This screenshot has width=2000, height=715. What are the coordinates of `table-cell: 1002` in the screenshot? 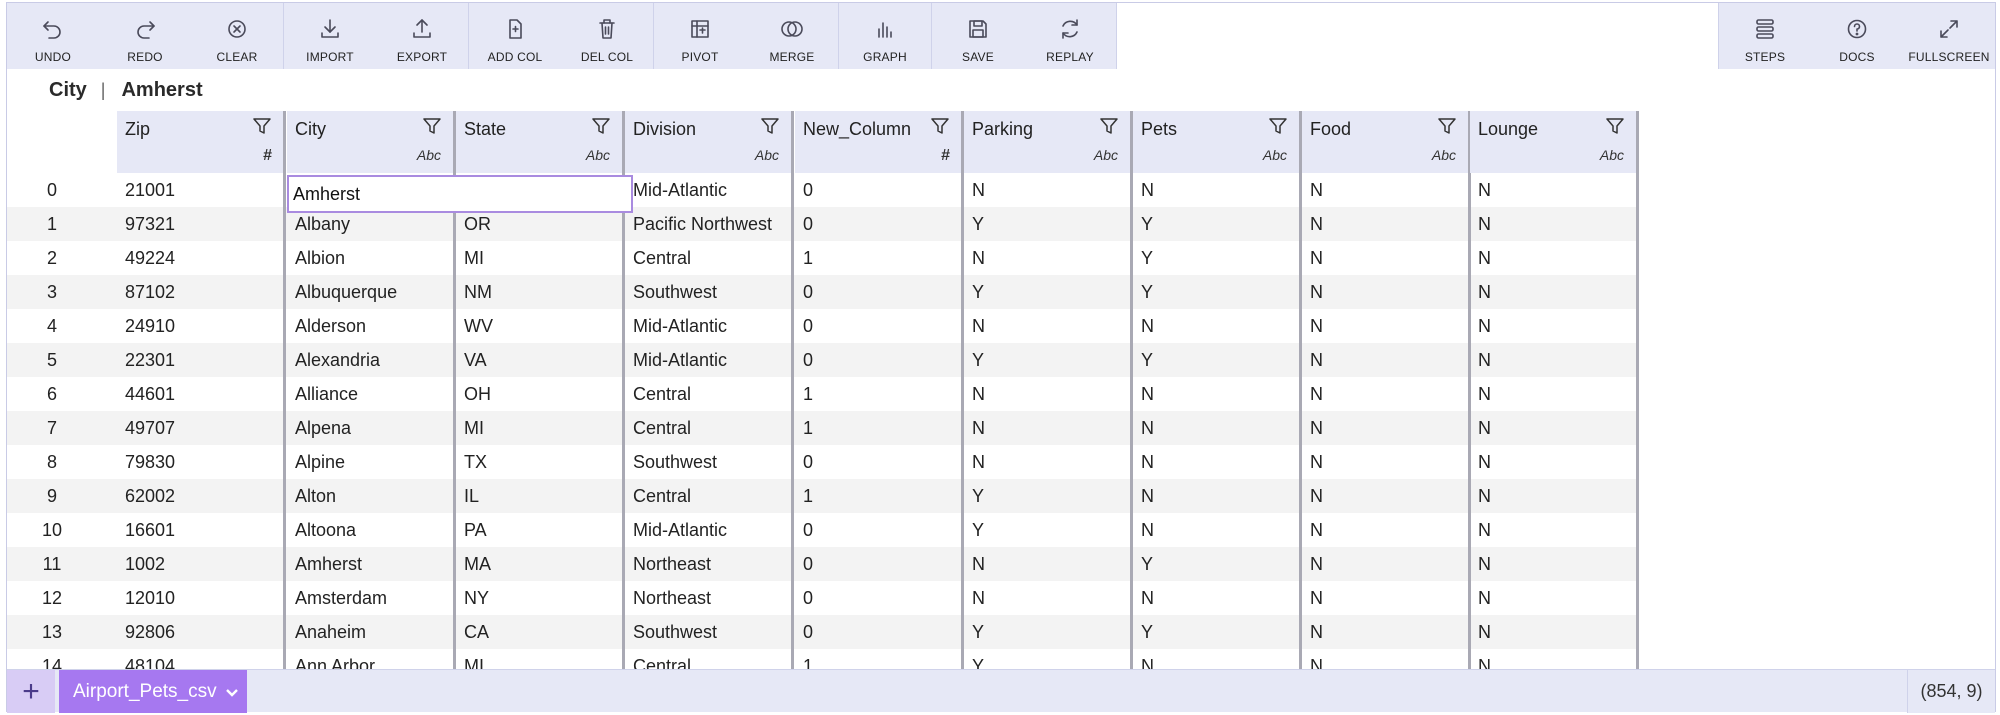 It's located at (201, 564).